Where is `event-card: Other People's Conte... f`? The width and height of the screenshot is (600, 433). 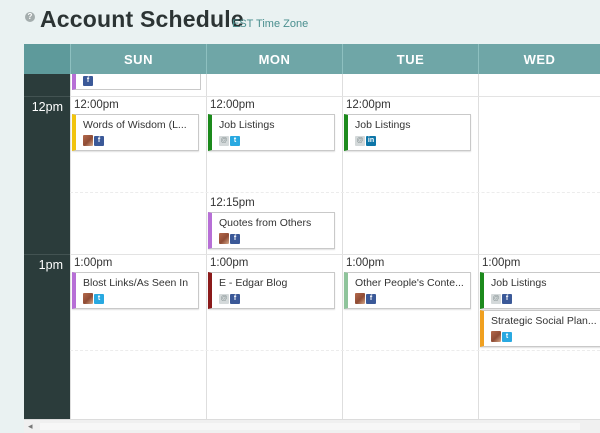
event-card: Other People's Conte... f is located at coordinates (407, 290).